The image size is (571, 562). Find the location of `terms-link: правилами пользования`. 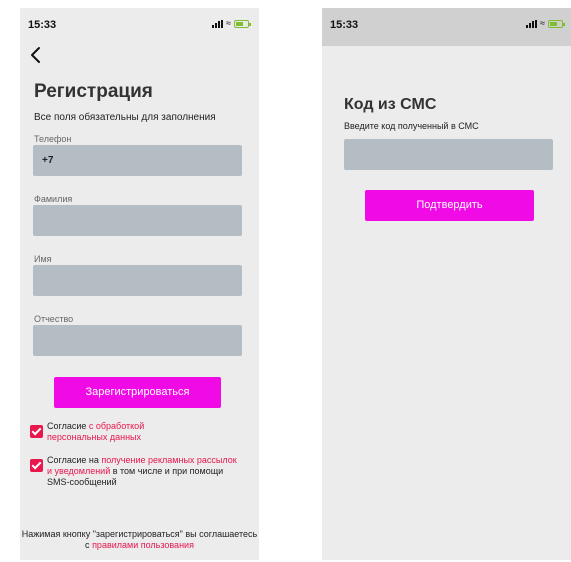

terms-link: правилами пользования is located at coordinates (143, 545).